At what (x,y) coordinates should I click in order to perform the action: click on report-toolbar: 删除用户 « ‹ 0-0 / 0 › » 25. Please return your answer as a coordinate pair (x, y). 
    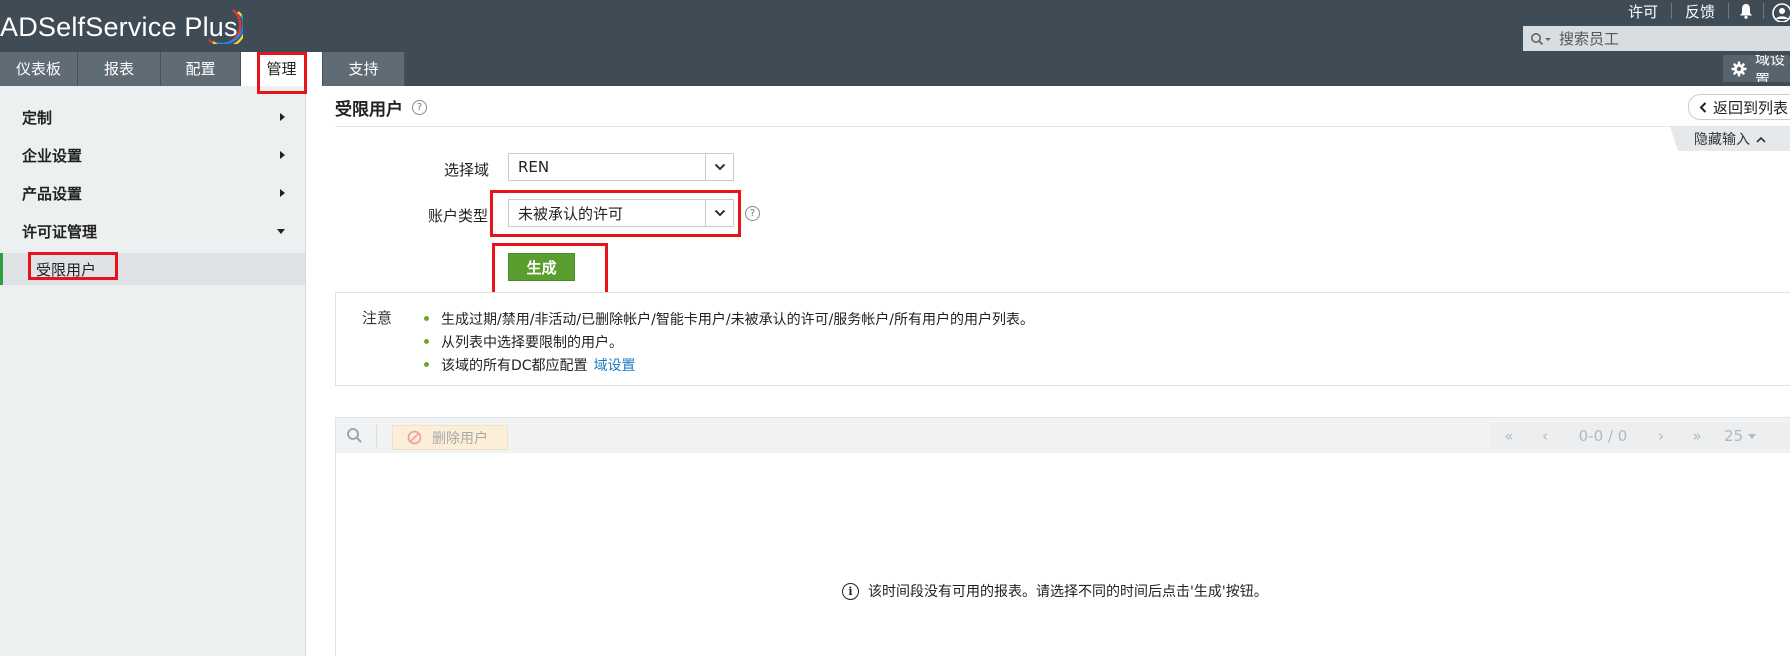
    Looking at the image, I should click on (1062, 436).